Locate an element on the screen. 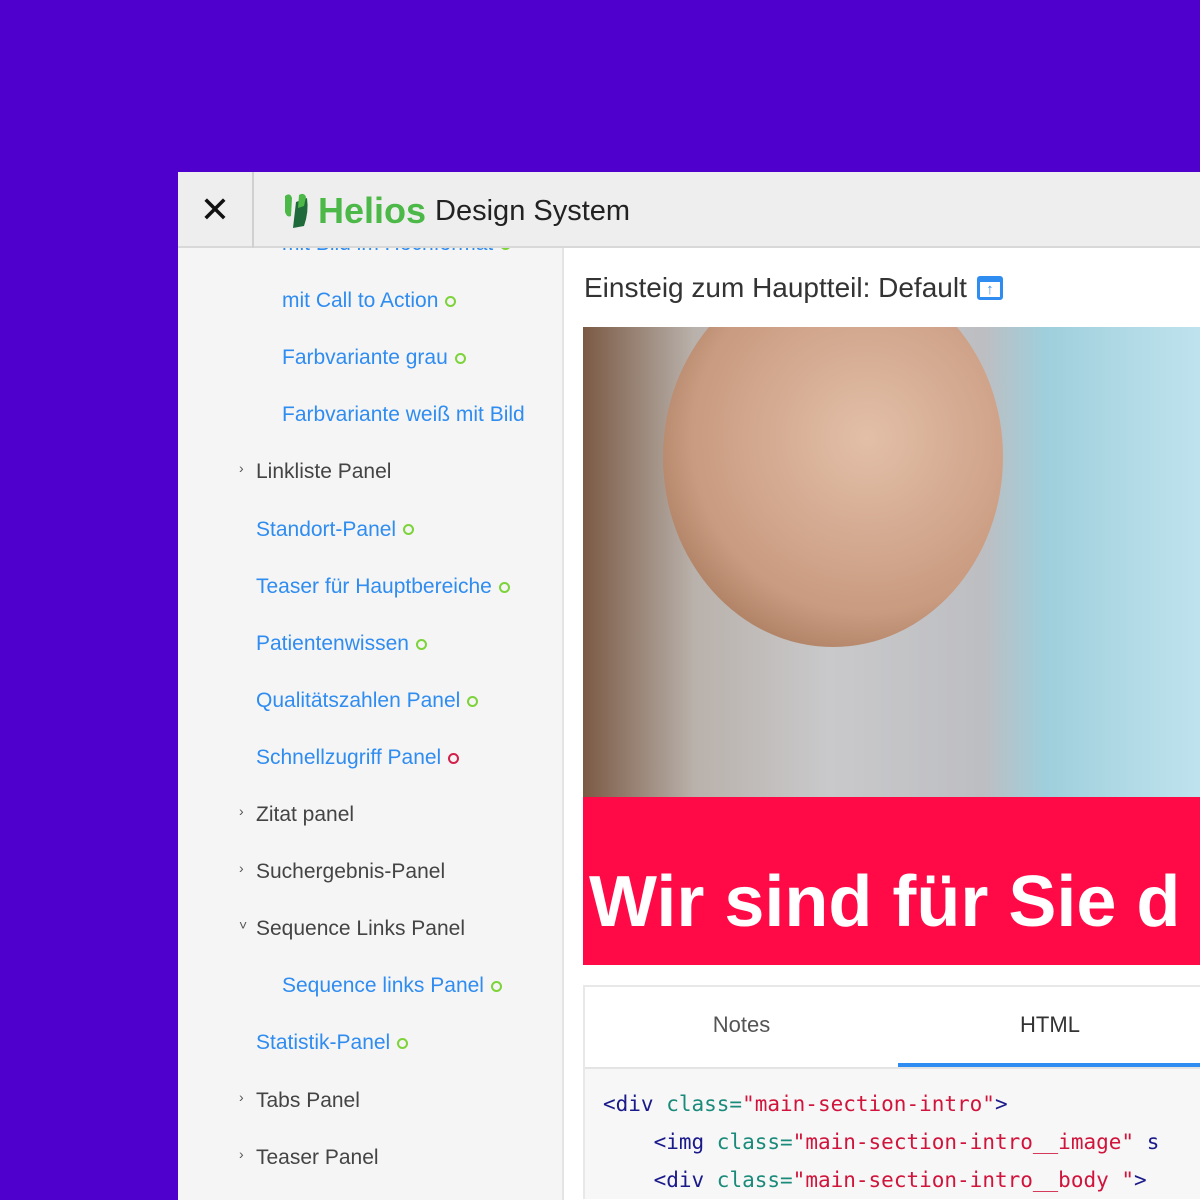 Image resolution: width=1200 pixels, height=1200 pixels. code-token: "main-section-intro__body " is located at coordinates (963, 1180).